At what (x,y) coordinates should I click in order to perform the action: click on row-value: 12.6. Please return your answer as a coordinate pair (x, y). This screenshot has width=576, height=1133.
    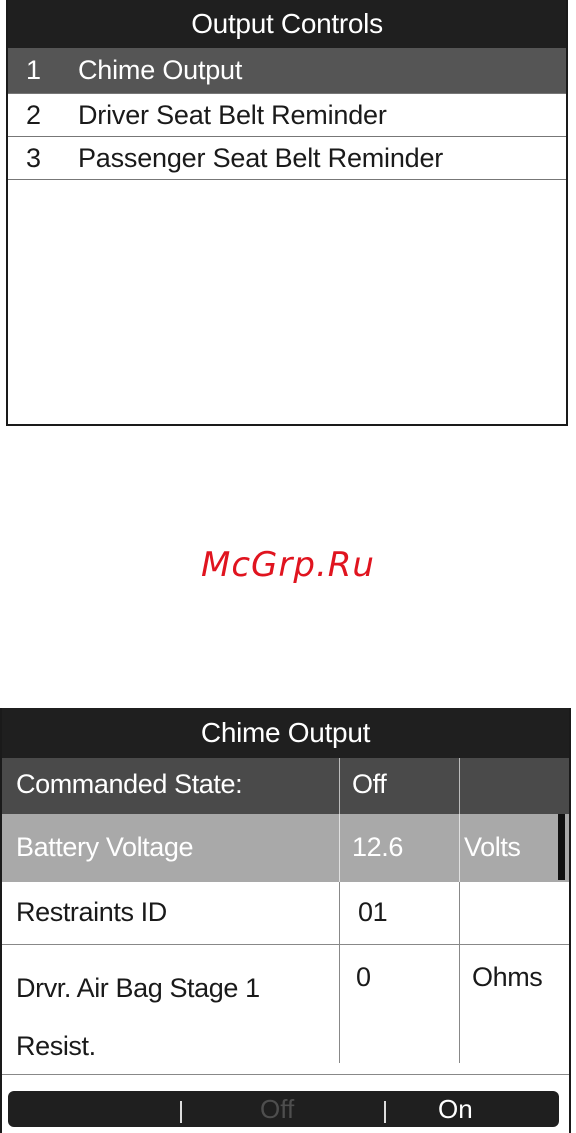
    Looking at the image, I should click on (400, 848).